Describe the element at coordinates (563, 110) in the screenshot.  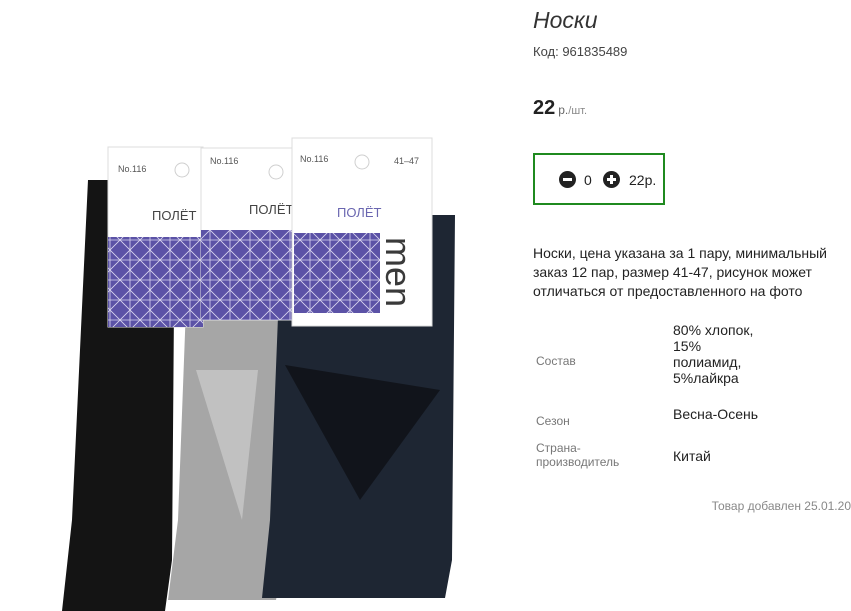
I see `price-currency: р.` at that location.